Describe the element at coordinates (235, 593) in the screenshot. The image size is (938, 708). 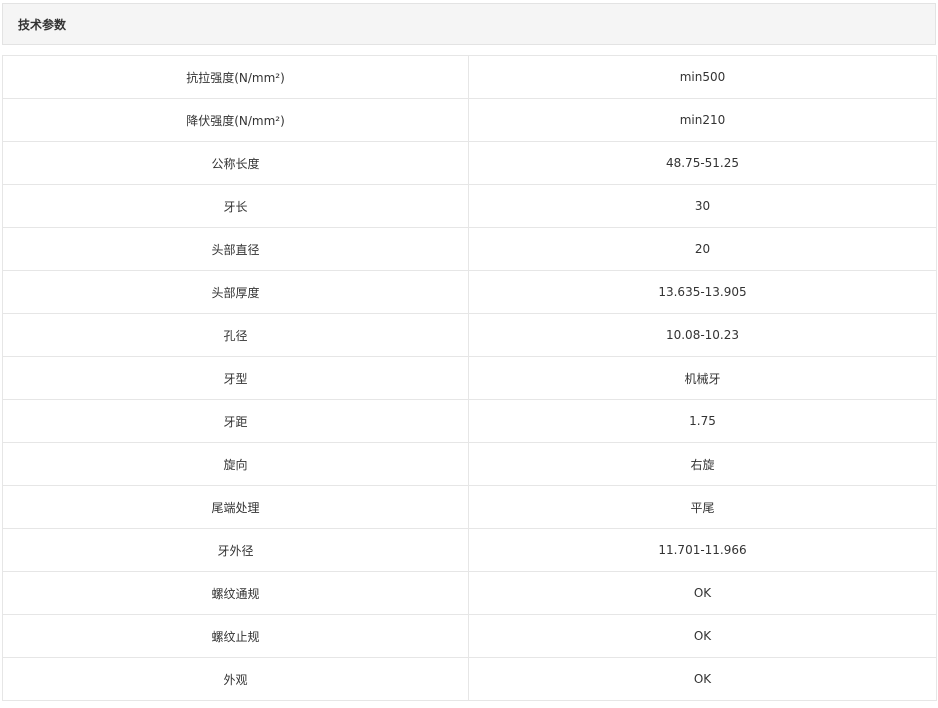
I see `param-name: 螺纹通规` at that location.